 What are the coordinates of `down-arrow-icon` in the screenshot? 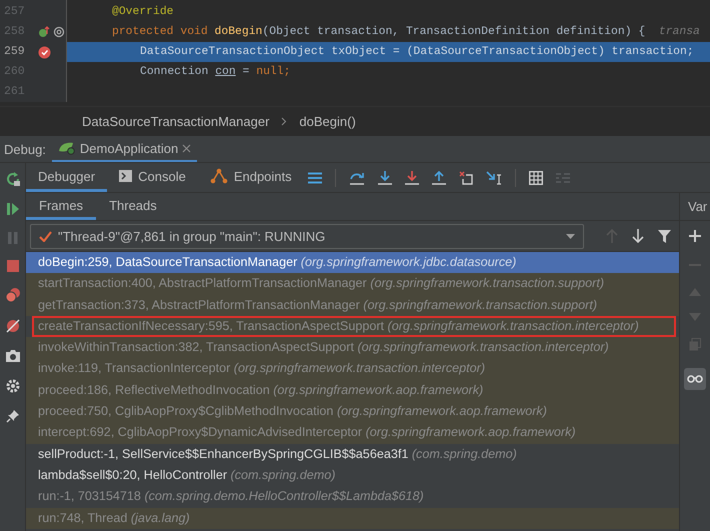 It's located at (638, 236).